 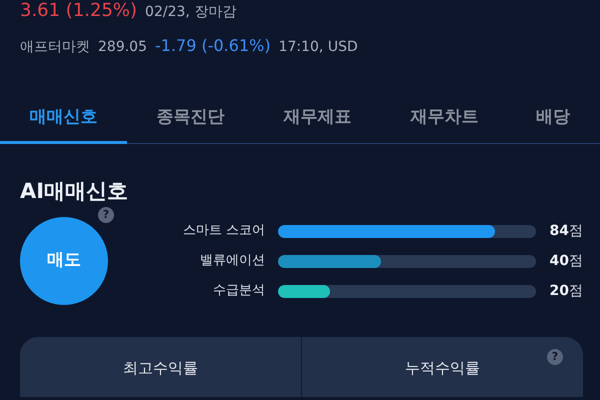 I want to click on signal-badge: 매도, so click(x=64, y=261).